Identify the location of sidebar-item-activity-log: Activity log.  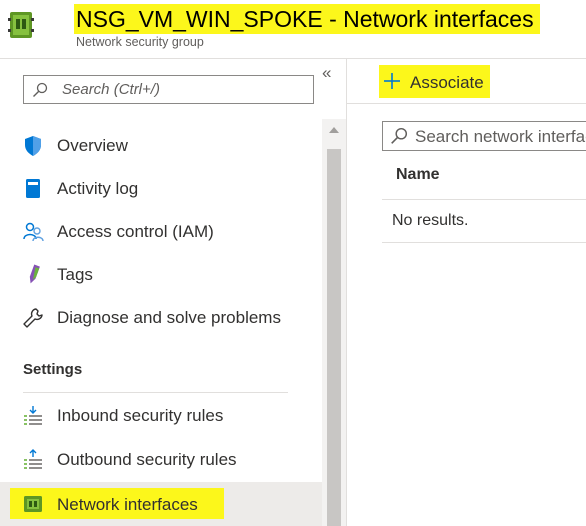
(161, 188).